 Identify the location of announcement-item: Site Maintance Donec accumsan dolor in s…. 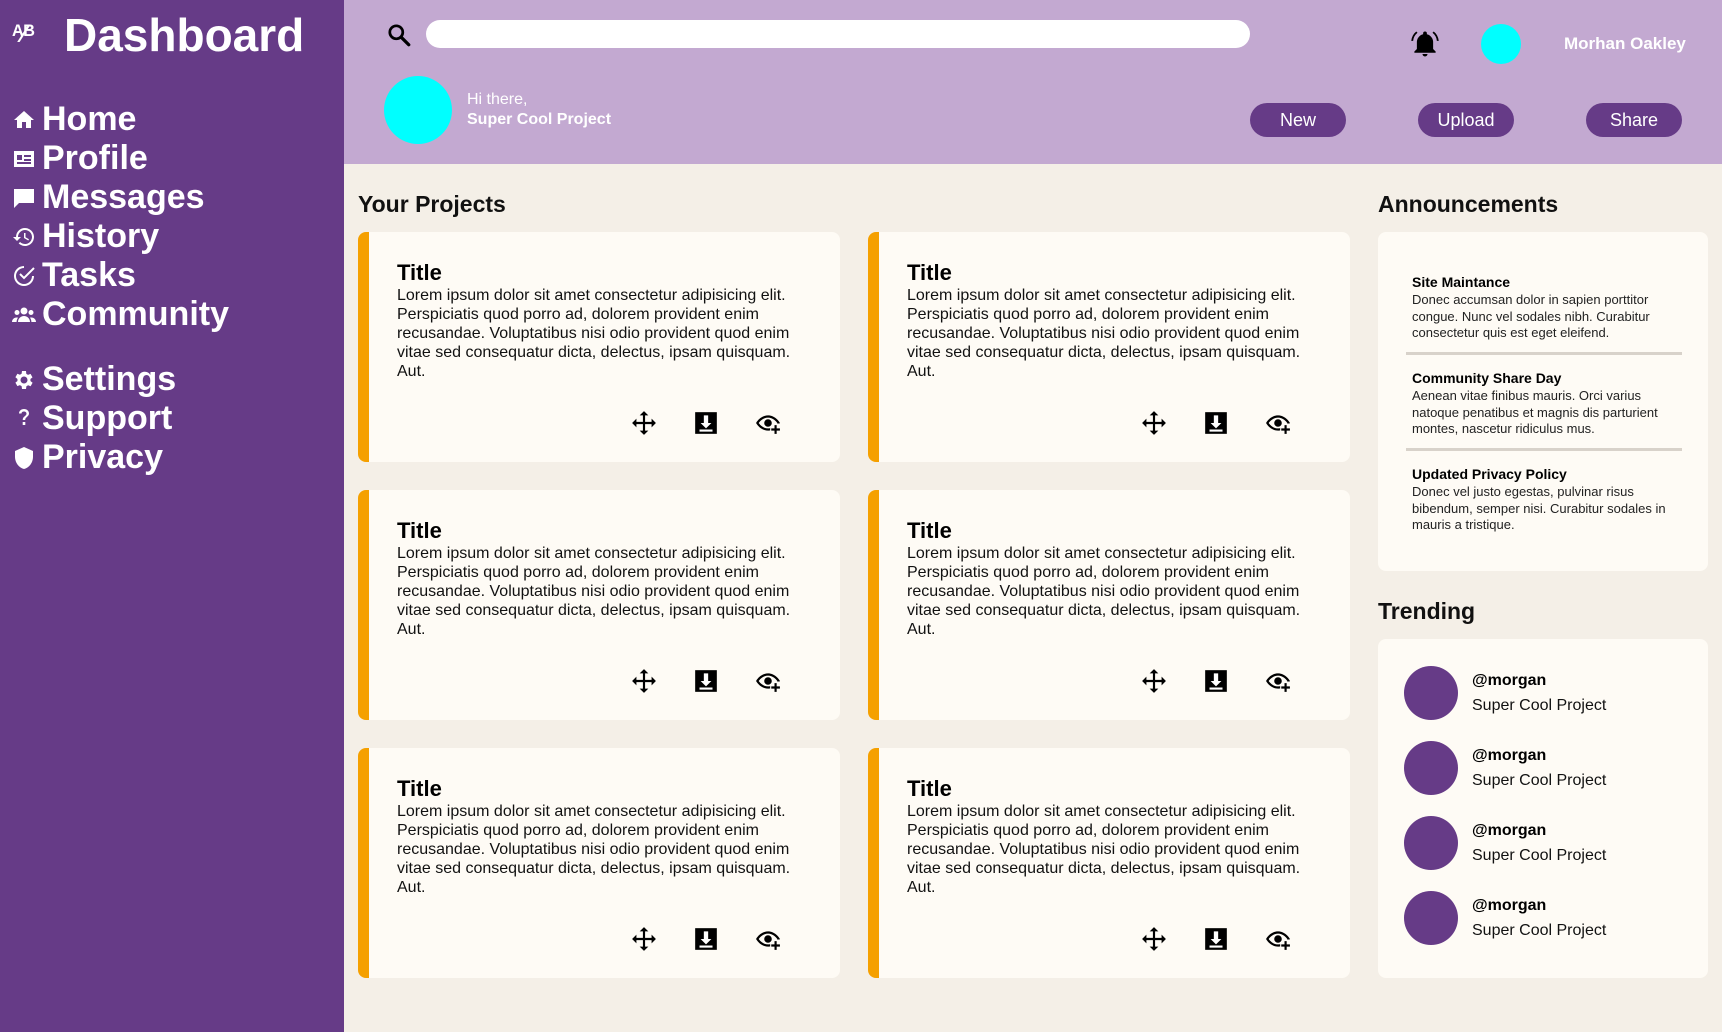
(1547, 308).